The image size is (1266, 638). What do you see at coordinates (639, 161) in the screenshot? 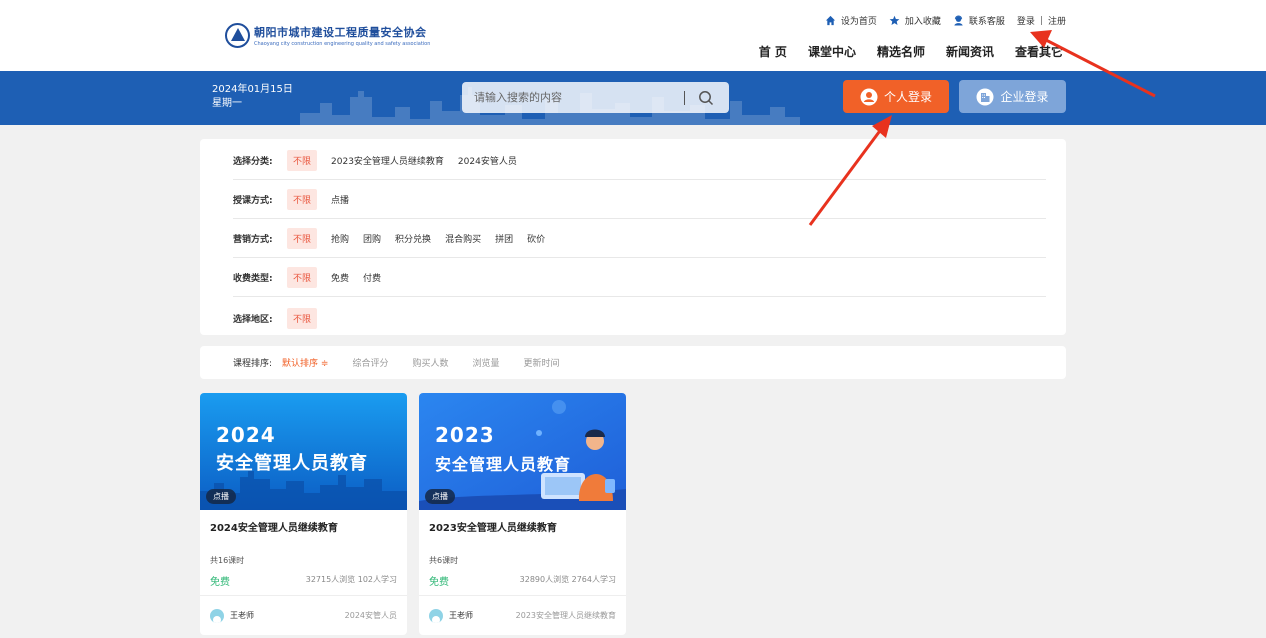
I see `filter-row-category: 选择分类: 不限 2023安全管理人员继续教育 2024安管人员` at bounding box center [639, 161].